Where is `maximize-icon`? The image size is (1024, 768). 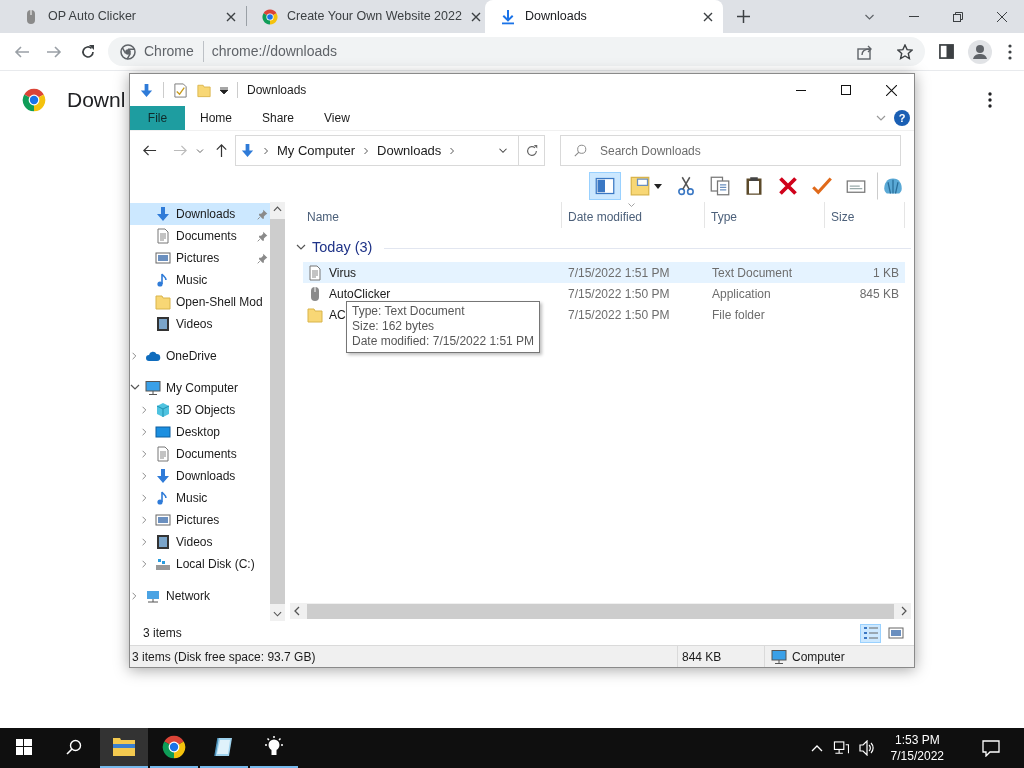
maximize-icon is located at coordinates (846, 90).